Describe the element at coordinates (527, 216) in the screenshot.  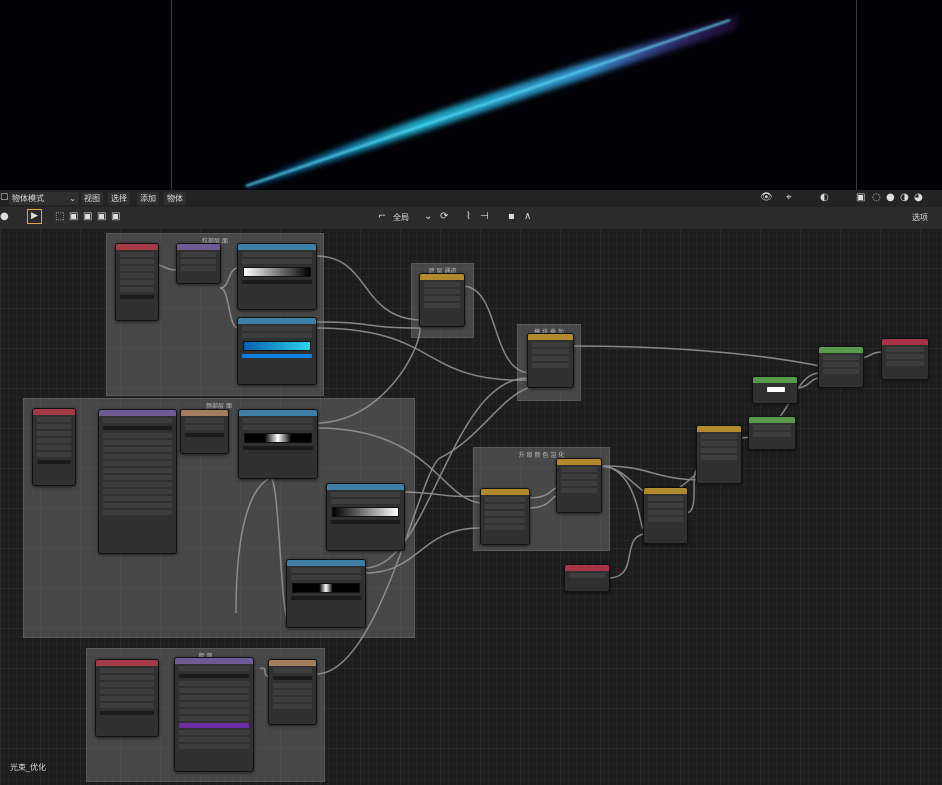
I see `falloff-icon: ∧` at that location.